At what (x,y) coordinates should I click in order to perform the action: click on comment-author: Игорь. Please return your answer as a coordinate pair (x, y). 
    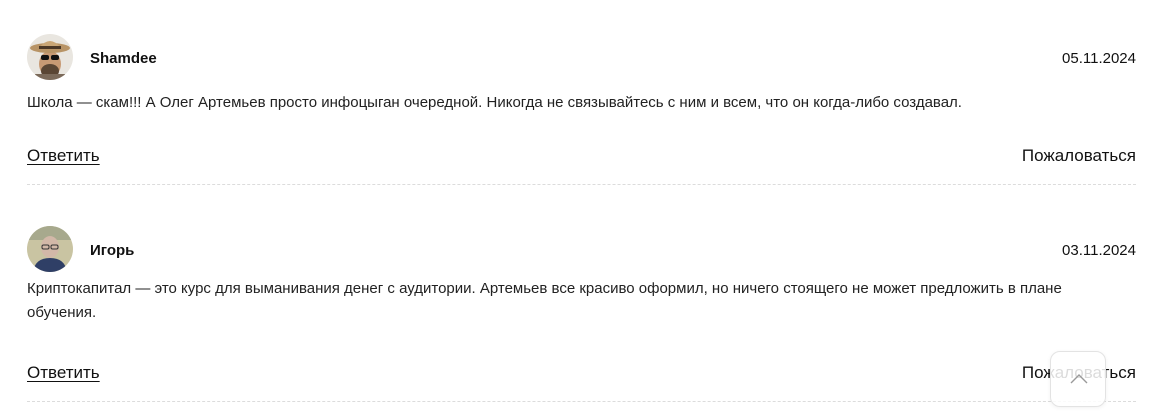
    Looking at the image, I should click on (112, 250).